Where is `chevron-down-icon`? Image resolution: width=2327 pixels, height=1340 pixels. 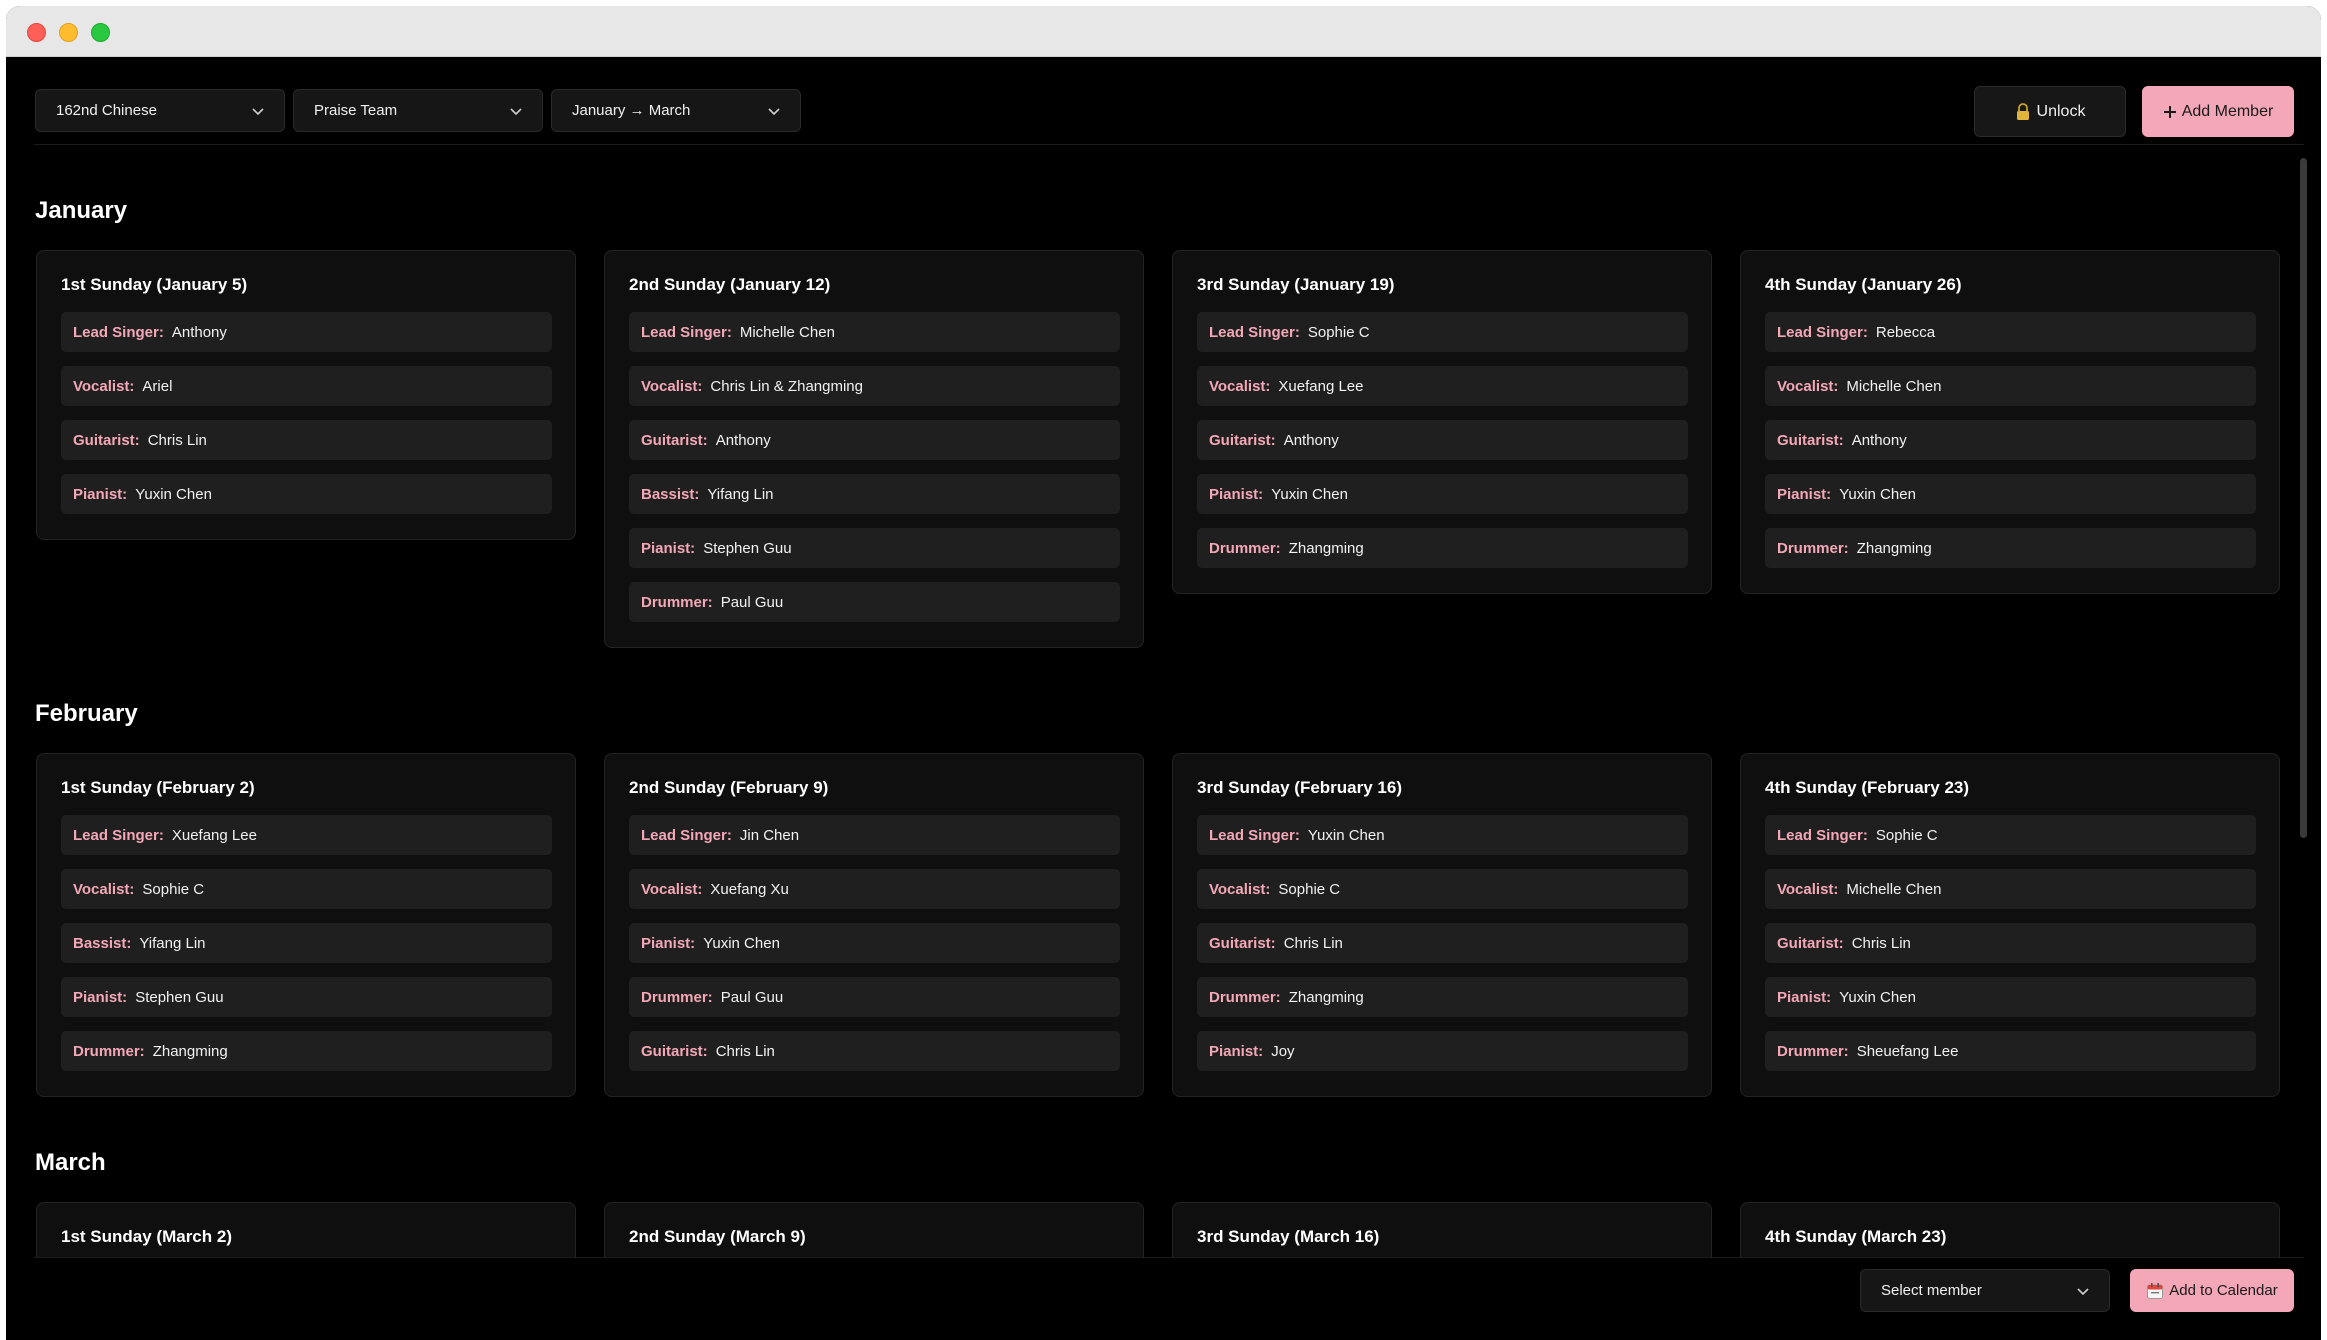
chevron-down-icon is located at coordinates (2083, 1292).